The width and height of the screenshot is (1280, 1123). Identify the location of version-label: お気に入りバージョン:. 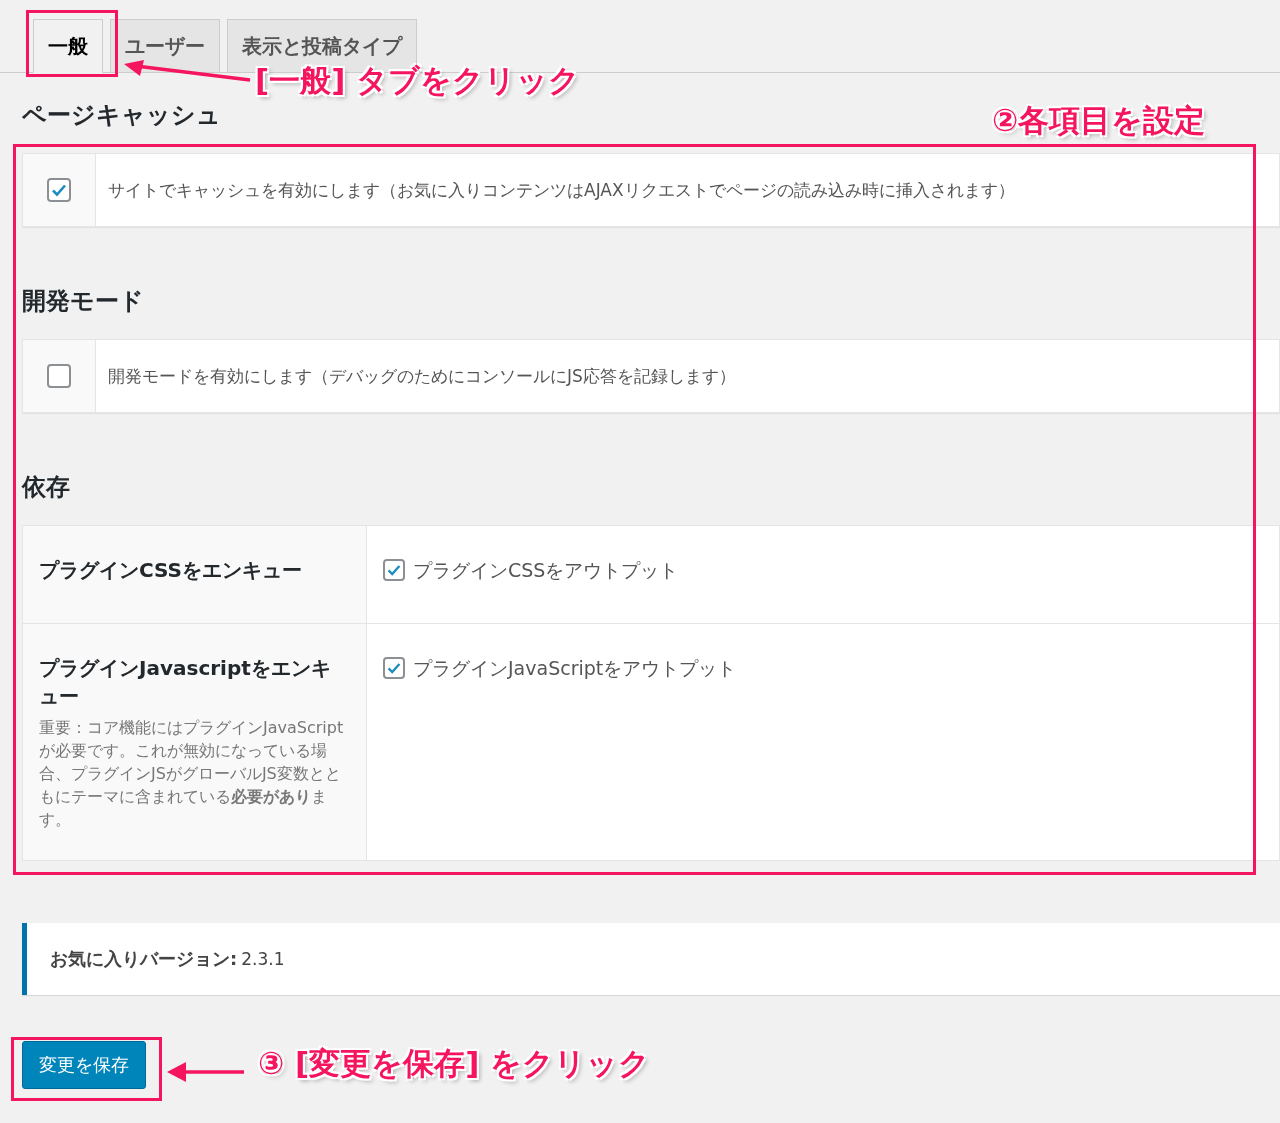
(144, 959).